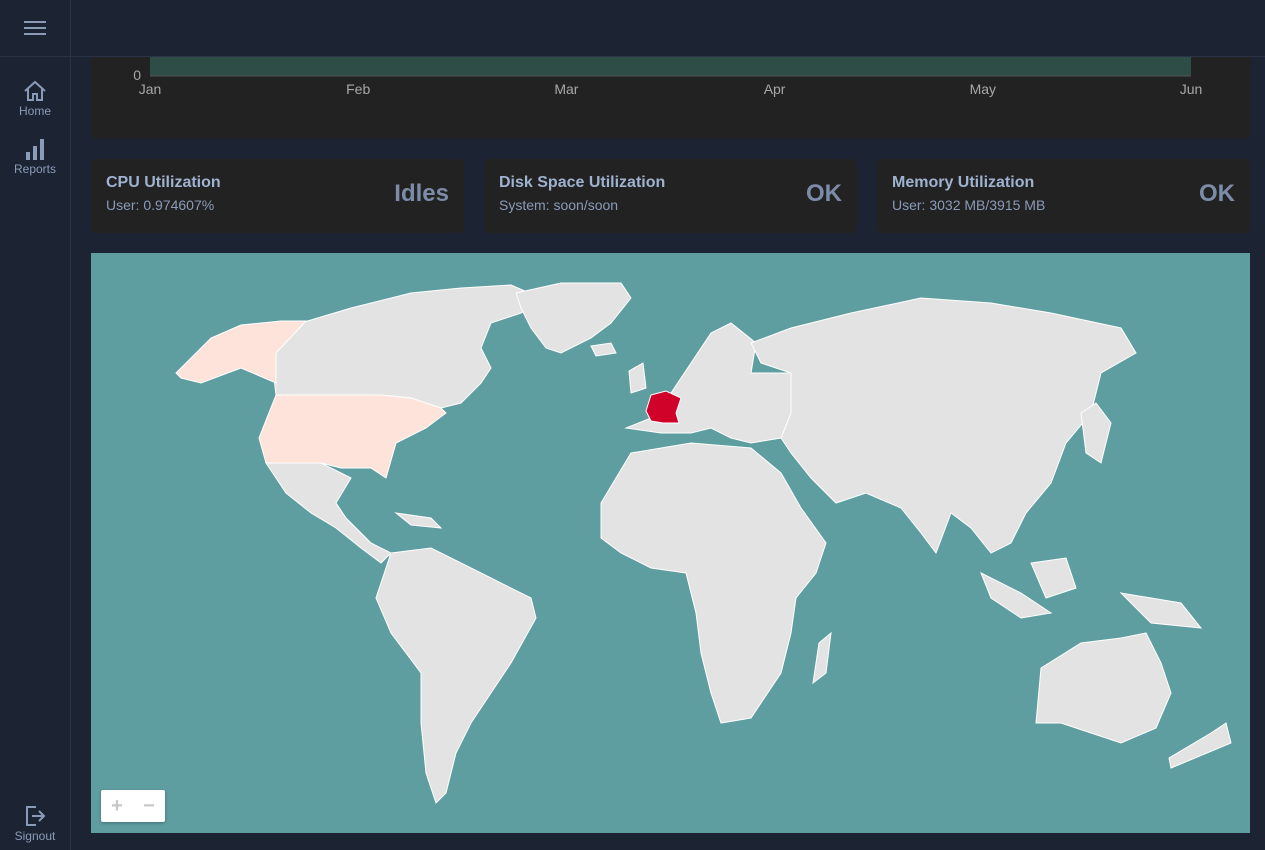  Describe the element at coordinates (277, 196) in the screenshot. I see `cpu-utilization-card: CPU Utilization User: 0.974607% Idles` at that location.